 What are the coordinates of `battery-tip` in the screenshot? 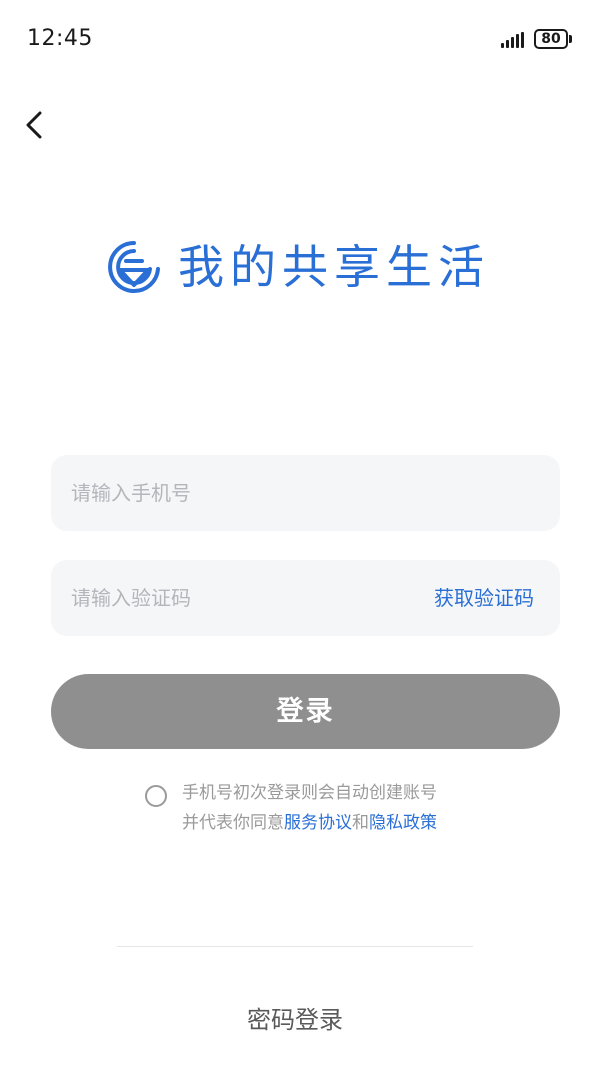 It's located at (570, 39).